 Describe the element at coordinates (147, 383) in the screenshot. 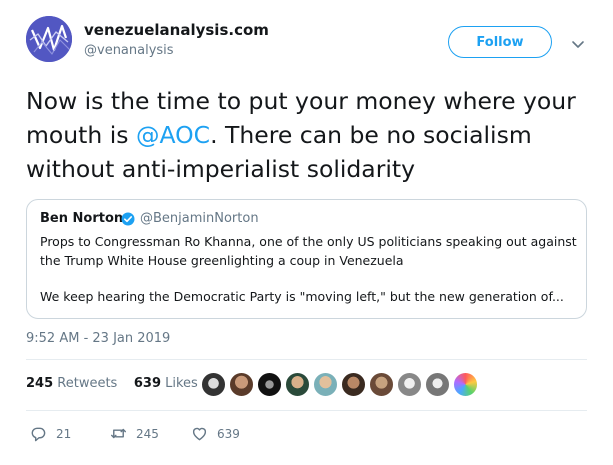

I see `likes-count: 639` at that location.